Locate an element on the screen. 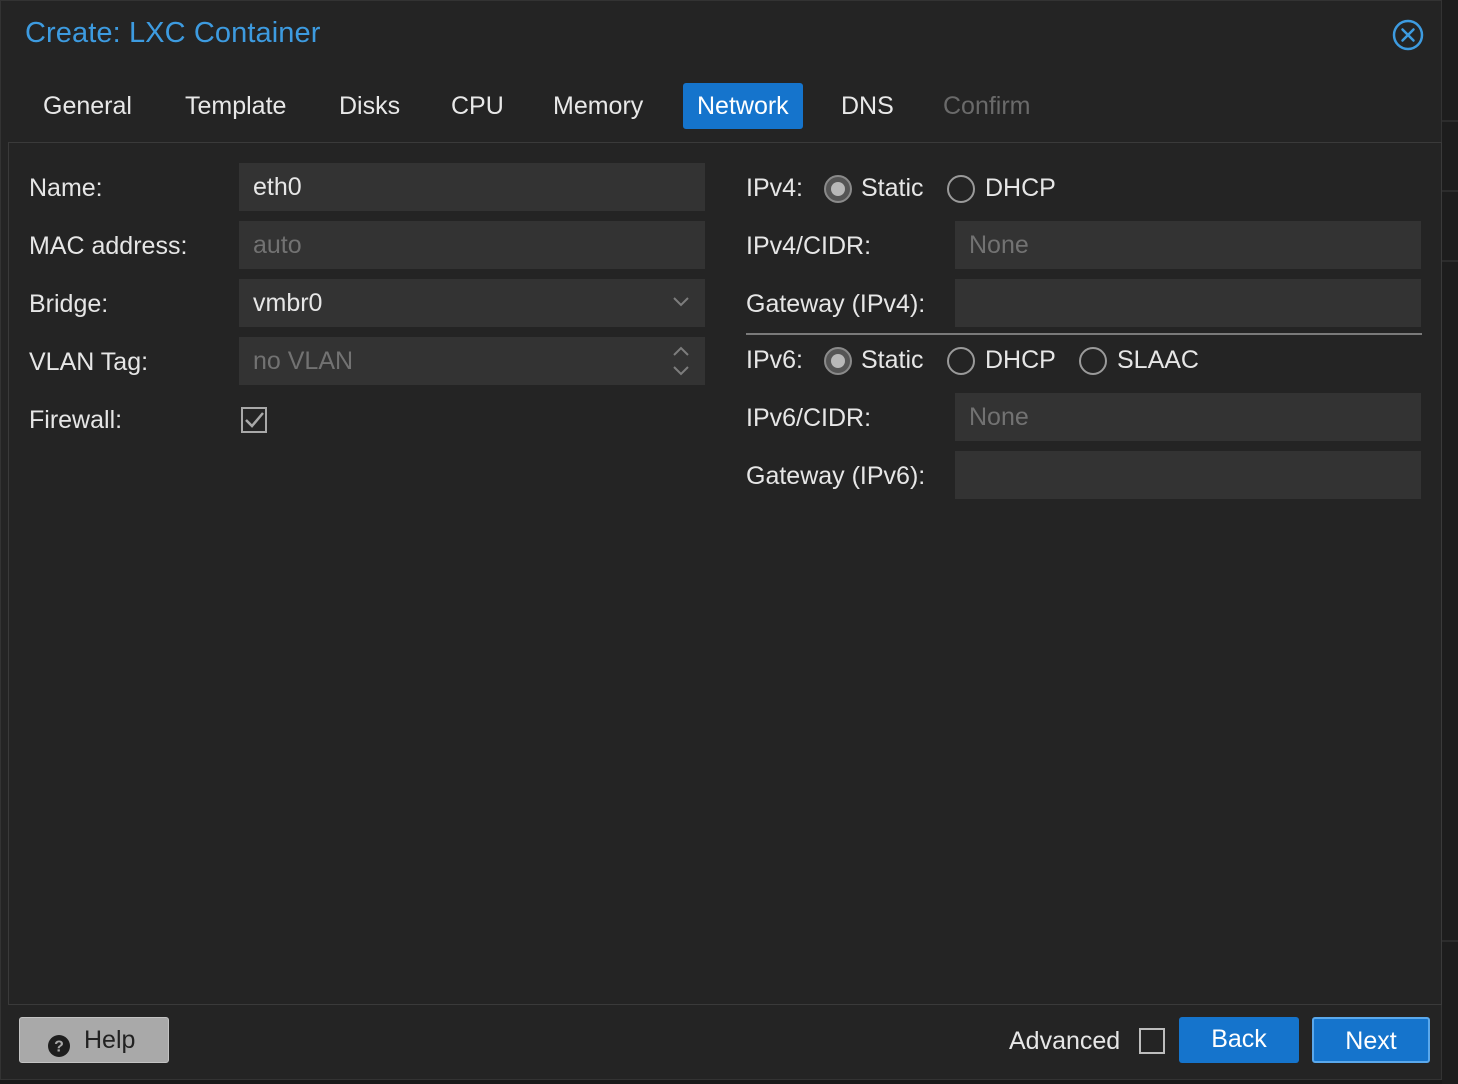 The height and width of the screenshot is (1084, 1458). tab-general: General is located at coordinates (87, 106).